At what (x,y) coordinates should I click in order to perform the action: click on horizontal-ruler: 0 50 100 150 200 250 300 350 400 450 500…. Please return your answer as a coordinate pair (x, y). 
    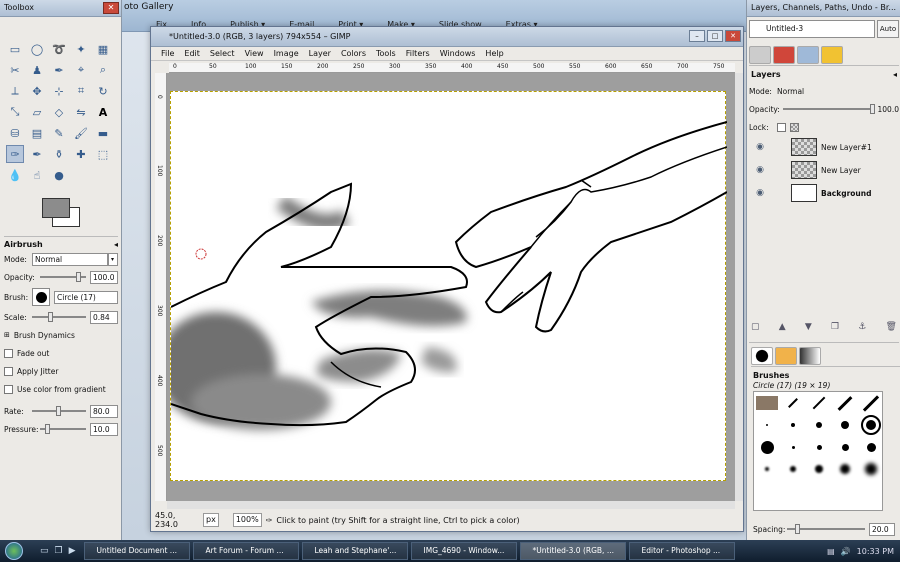
    Looking at the image, I should click on (452, 68).